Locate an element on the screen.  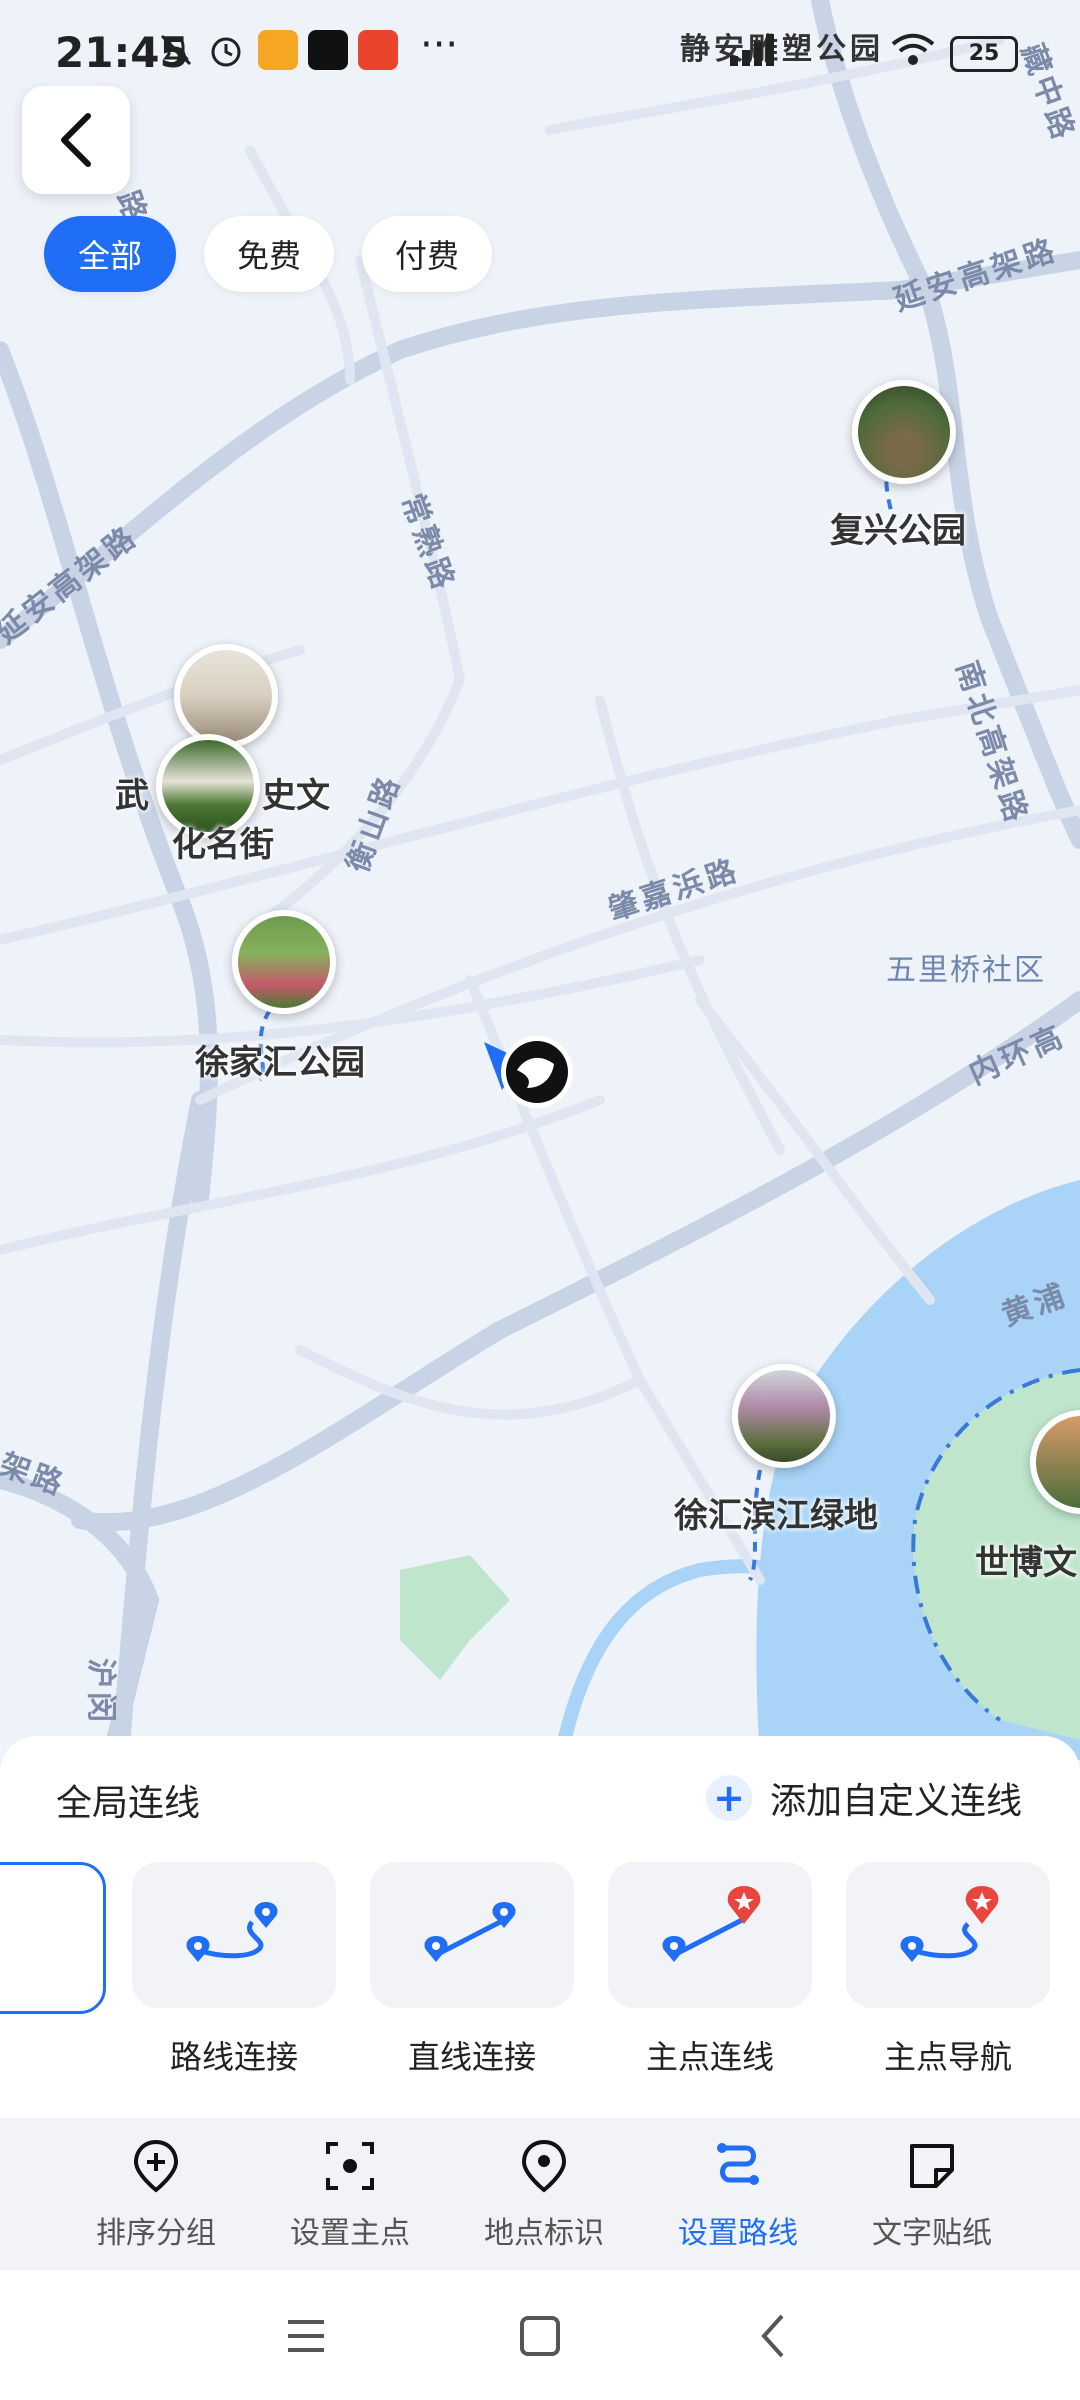
location-pin-icon is located at coordinates (544, 2166).